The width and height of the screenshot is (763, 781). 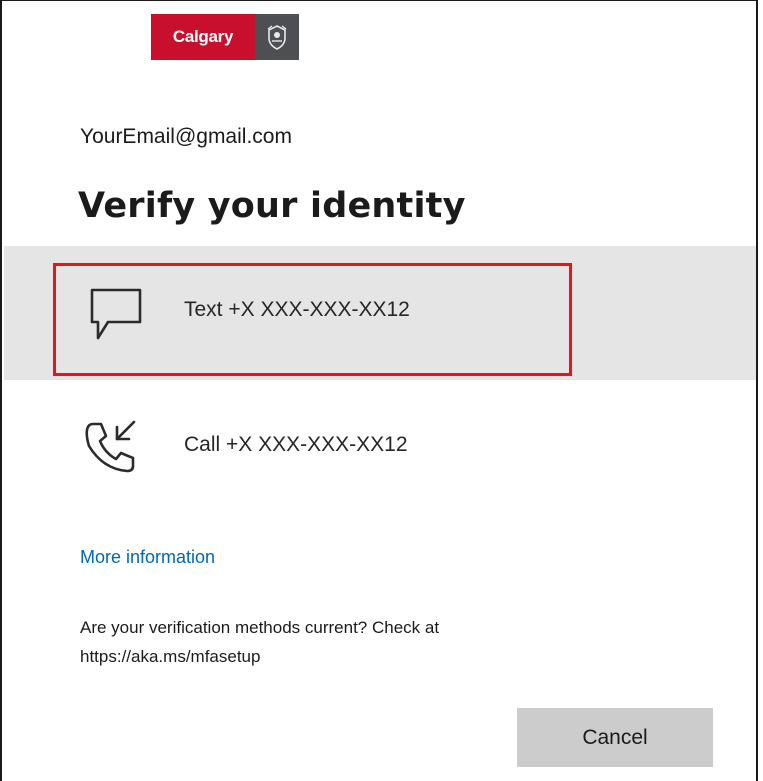 What do you see at coordinates (297, 309) in the screenshot?
I see `text-method-label: Text +X XXX-XXX-XX12` at bounding box center [297, 309].